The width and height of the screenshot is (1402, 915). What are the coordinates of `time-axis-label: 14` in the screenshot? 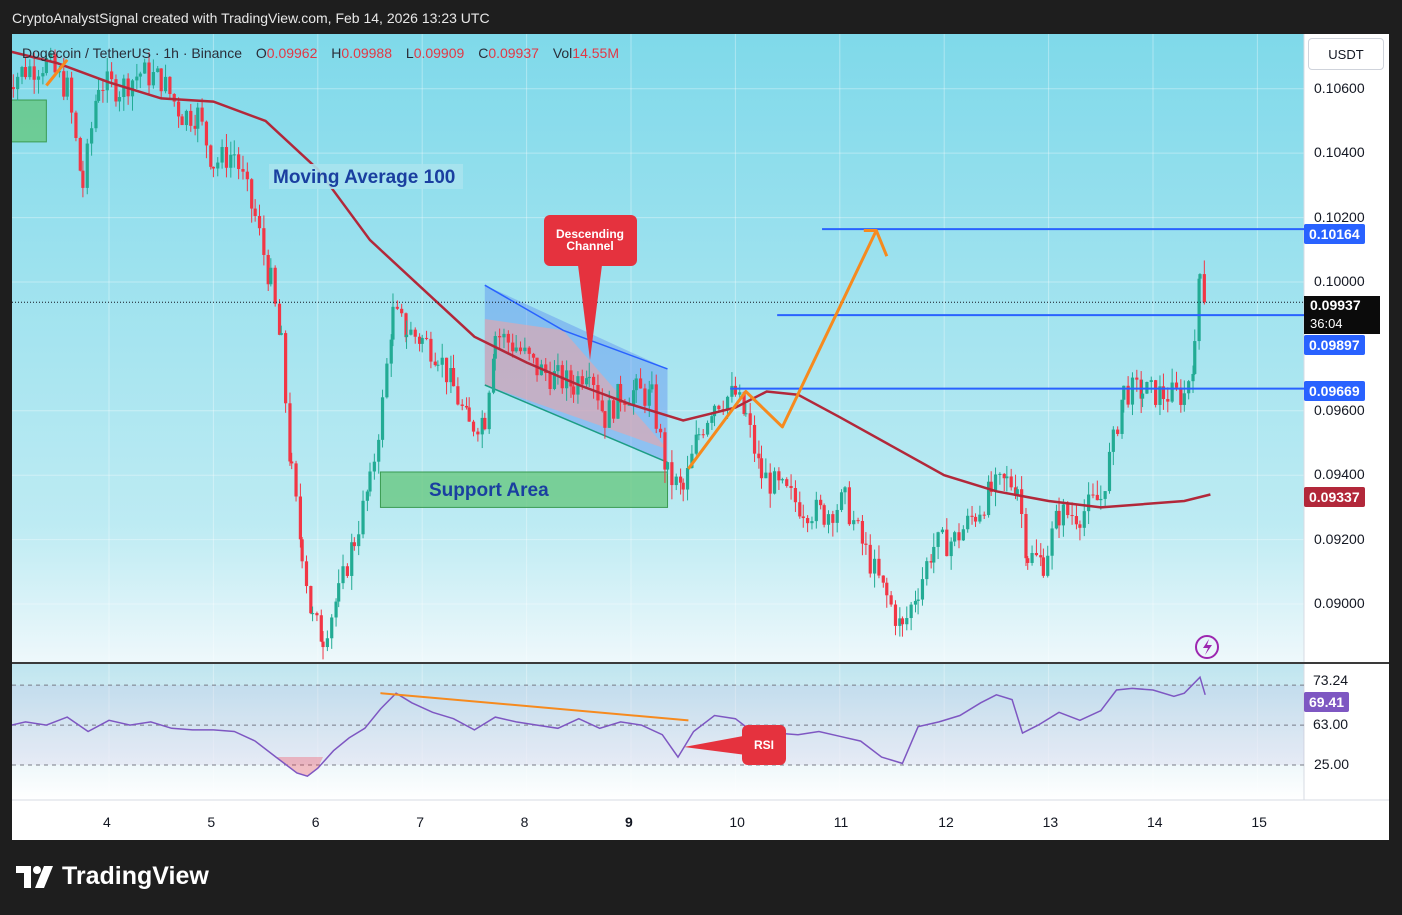 It's located at (1155, 822).